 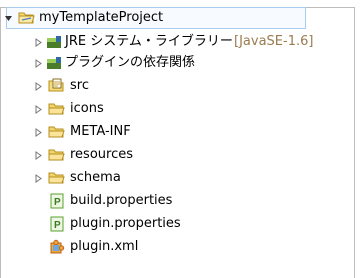 What do you see at coordinates (121, 200) in the screenshot?
I see `build-properties-label: build.properties` at bounding box center [121, 200].